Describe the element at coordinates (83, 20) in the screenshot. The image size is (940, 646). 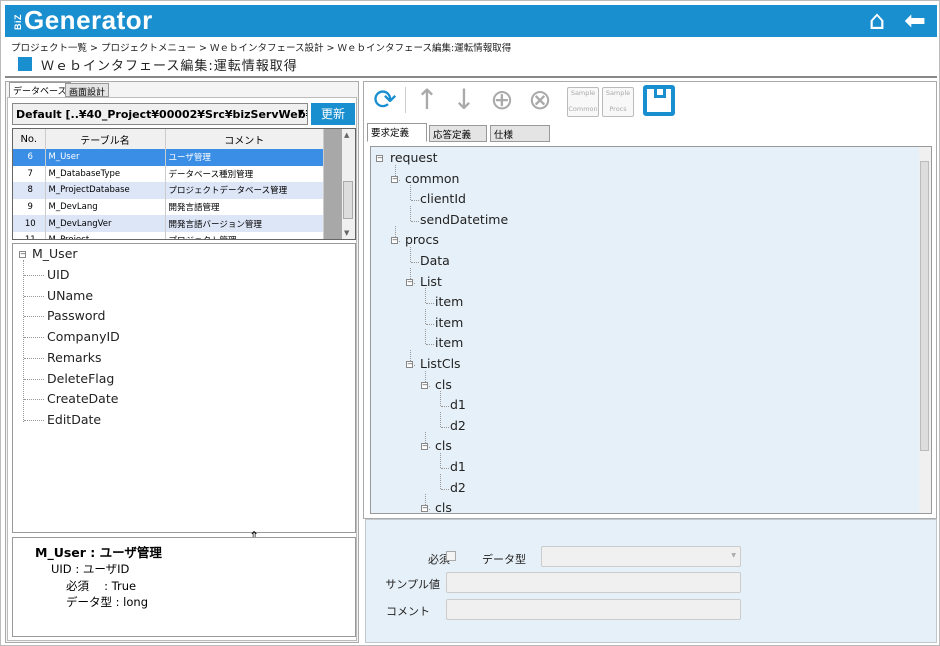
I see `logo: BiZGenerator` at that location.